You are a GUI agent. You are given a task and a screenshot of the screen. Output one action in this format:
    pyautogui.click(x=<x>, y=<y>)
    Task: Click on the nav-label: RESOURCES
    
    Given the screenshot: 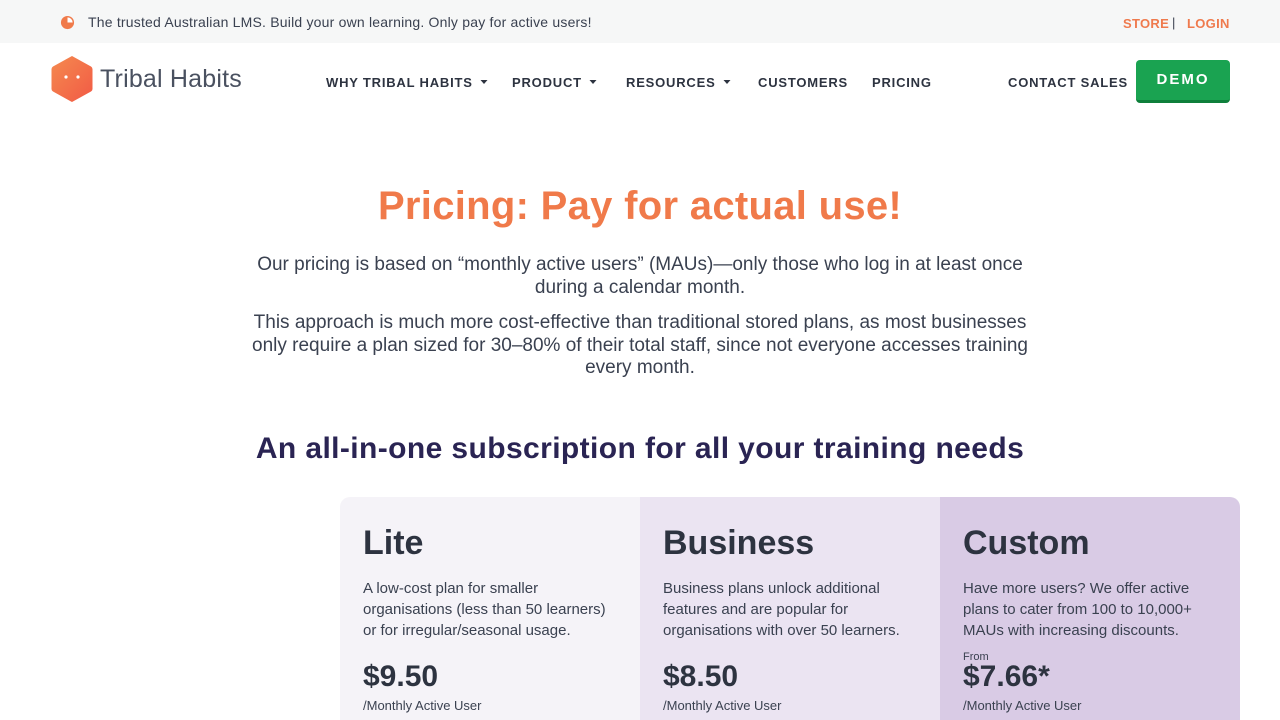 What is the action you would take?
    pyautogui.click(x=671, y=82)
    